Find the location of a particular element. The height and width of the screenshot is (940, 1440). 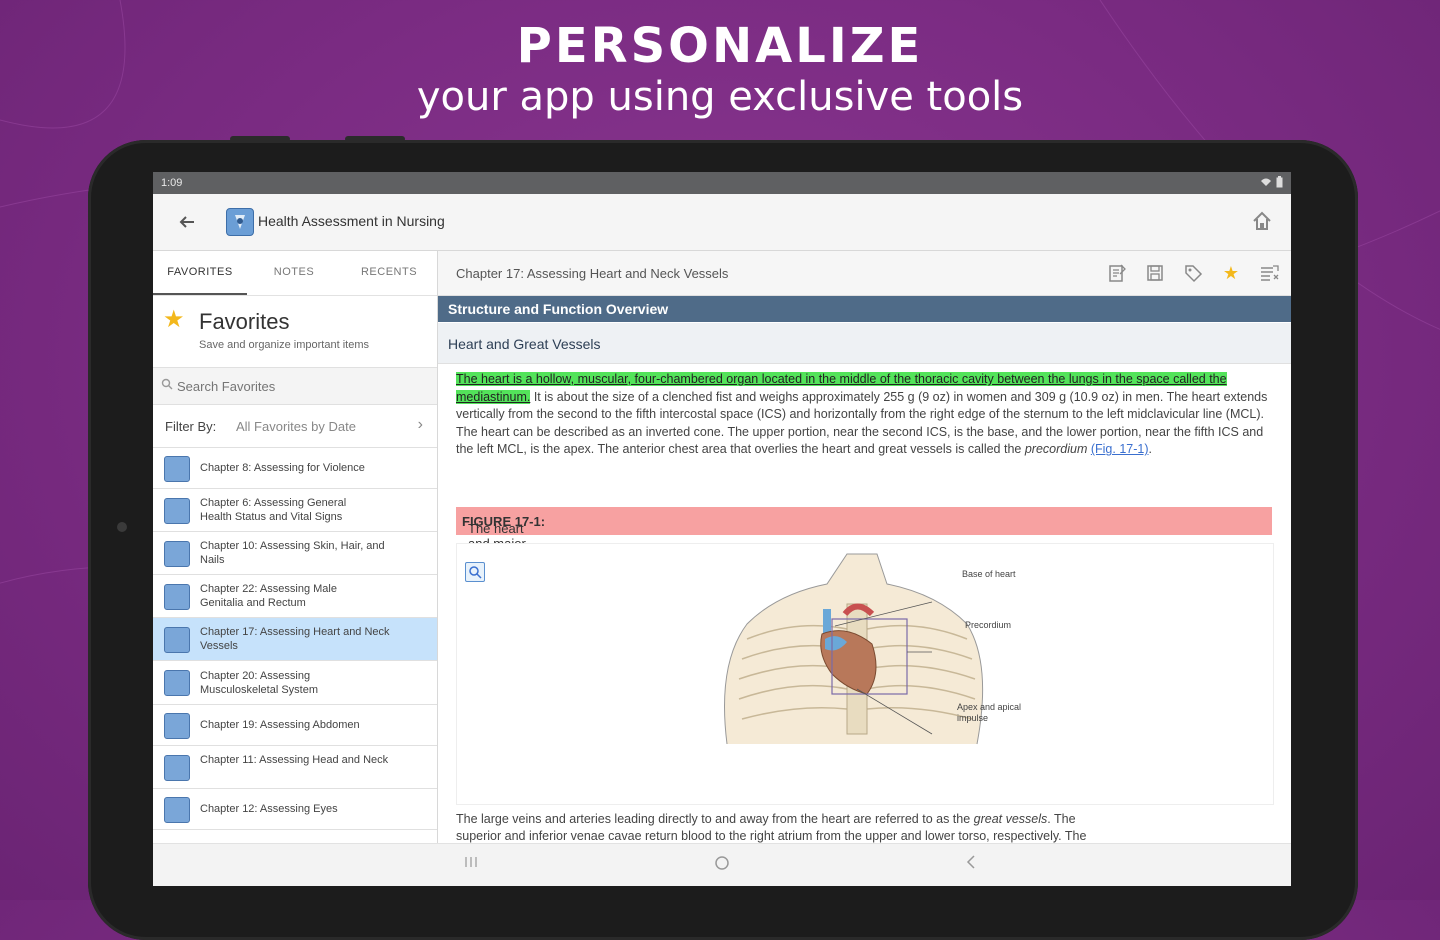

filter-value: All Favorites by Date is located at coordinates (296, 426).